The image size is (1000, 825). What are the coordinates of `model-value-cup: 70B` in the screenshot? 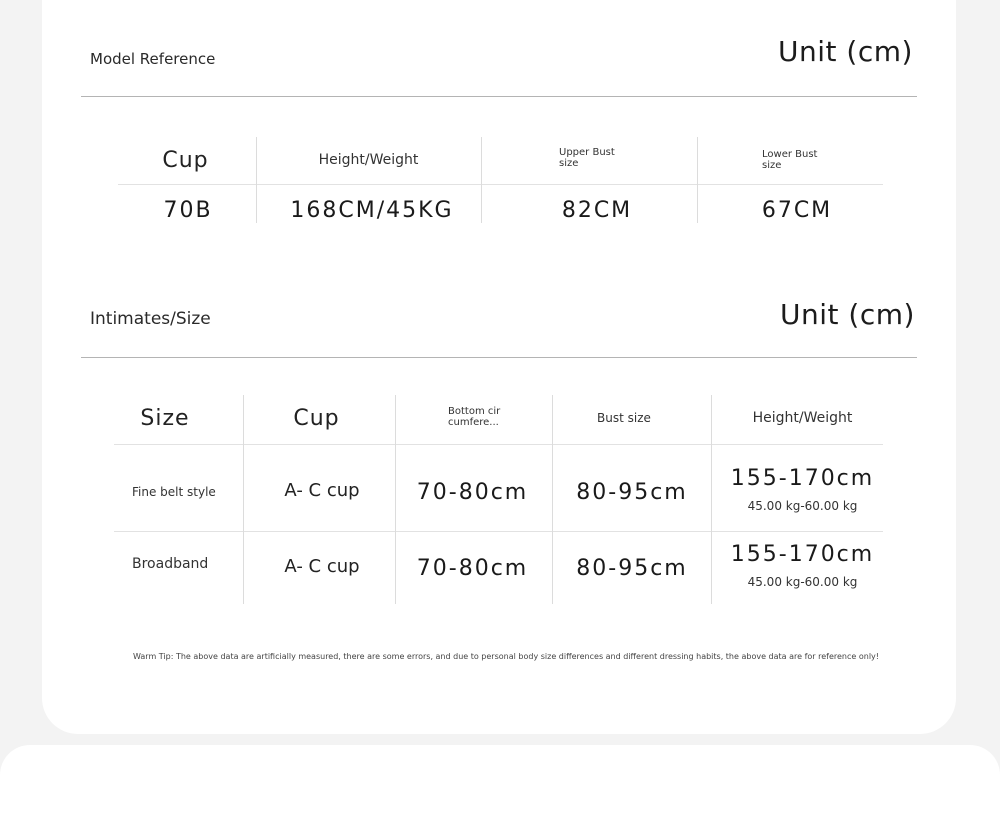 It's located at (188, 210).